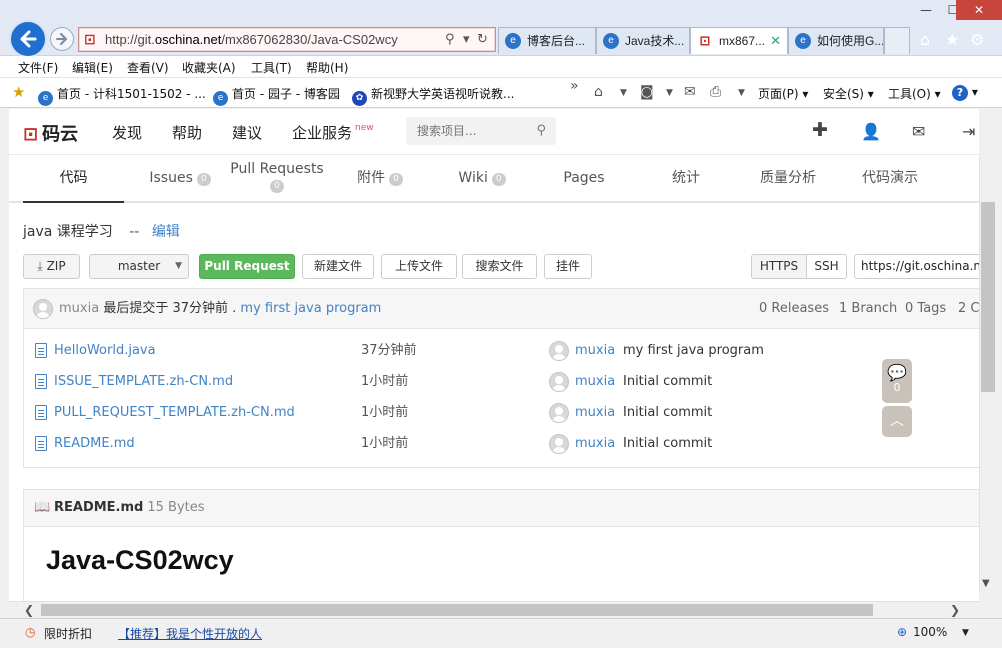  What do you see at coordinates (686, 179) in the screenshot?
I see `tab-stats: 统计` at bounding box center [686, 179].